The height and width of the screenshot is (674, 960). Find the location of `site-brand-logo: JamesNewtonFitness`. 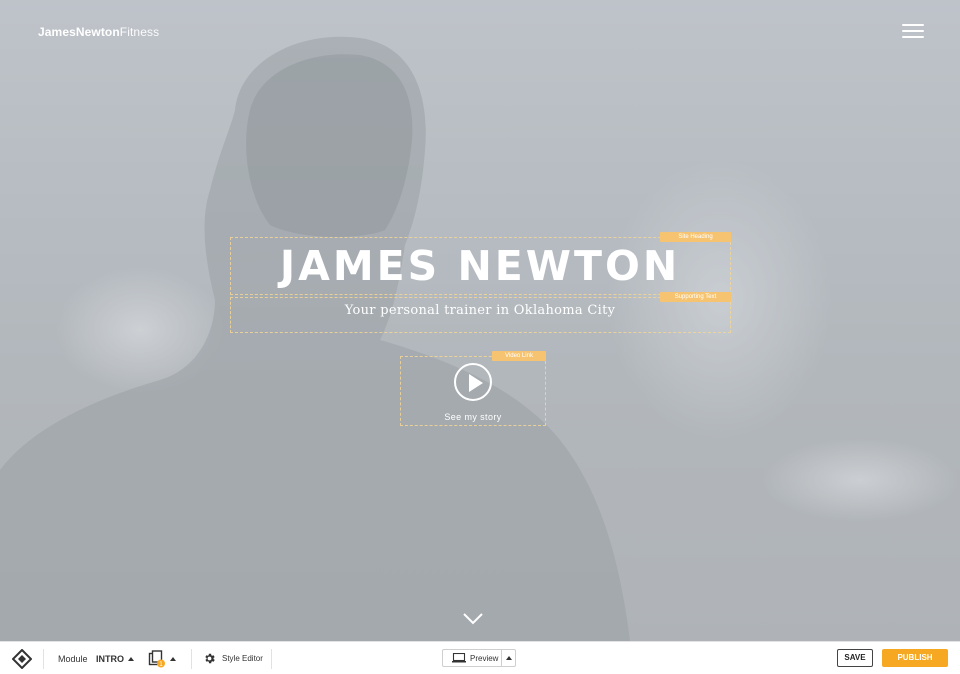

site-brand-logo: JamesNewtonFitness is located at coordinates (98, 32).